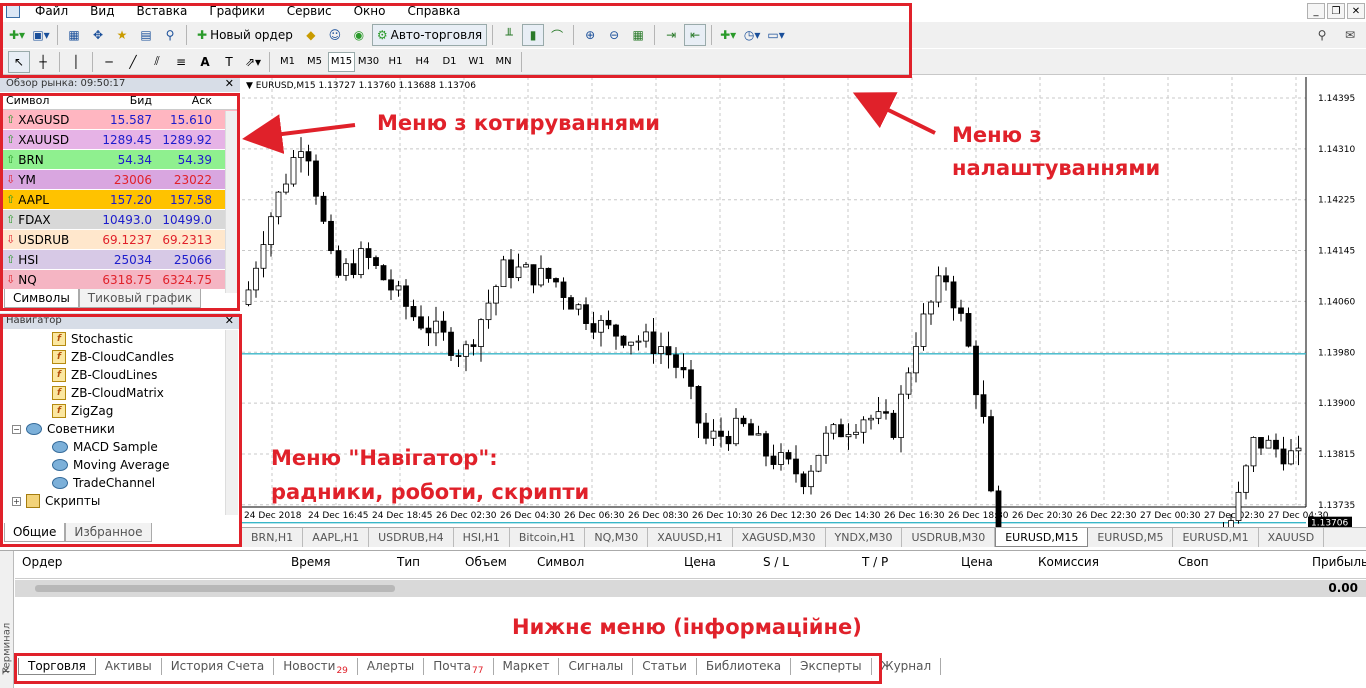 This screenshot has width=1366, height=688. I want to click on annotation-arrows, so click(589, 123).